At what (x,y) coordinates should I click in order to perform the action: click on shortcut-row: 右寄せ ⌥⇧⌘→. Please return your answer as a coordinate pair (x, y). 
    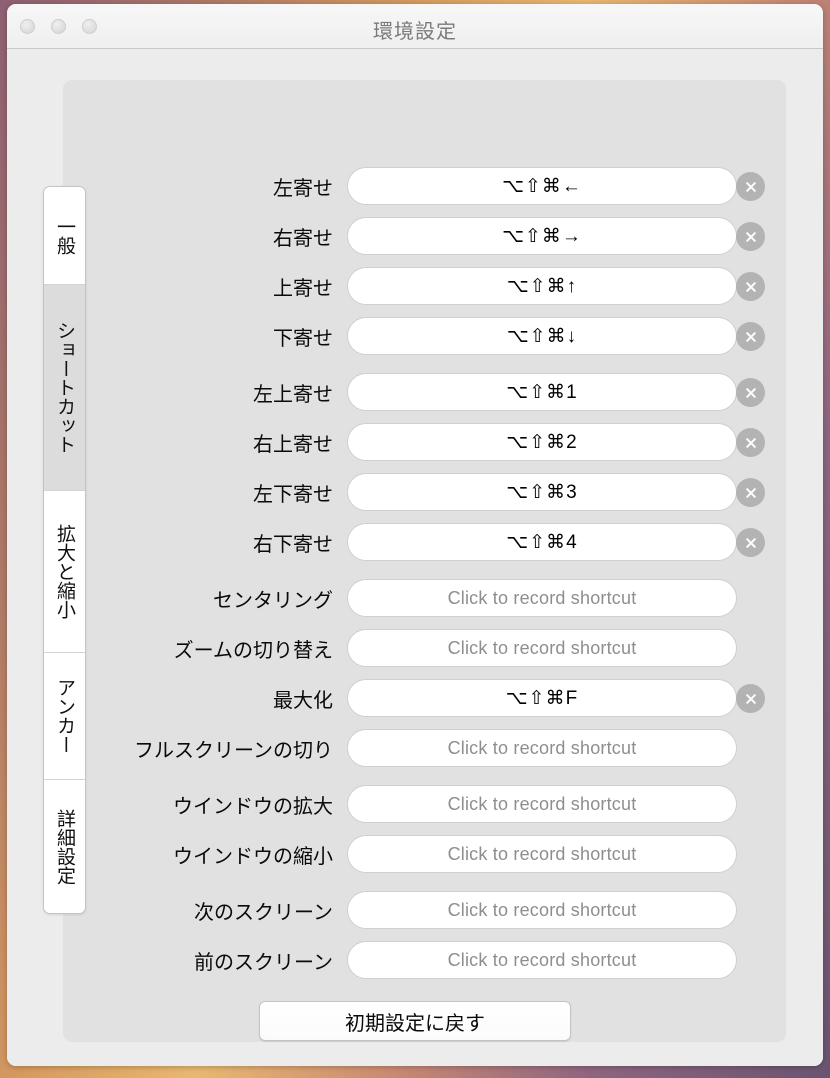
    Looking at the image, I should click on (415, 236).